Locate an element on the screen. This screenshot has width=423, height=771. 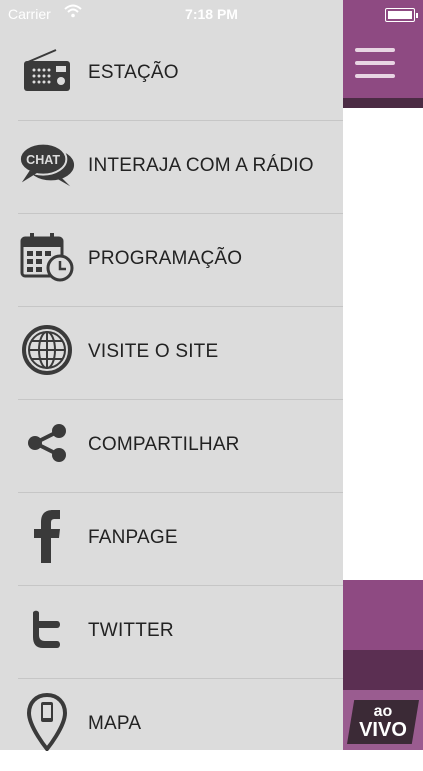
header-divider is located at coordinates (383, 103).